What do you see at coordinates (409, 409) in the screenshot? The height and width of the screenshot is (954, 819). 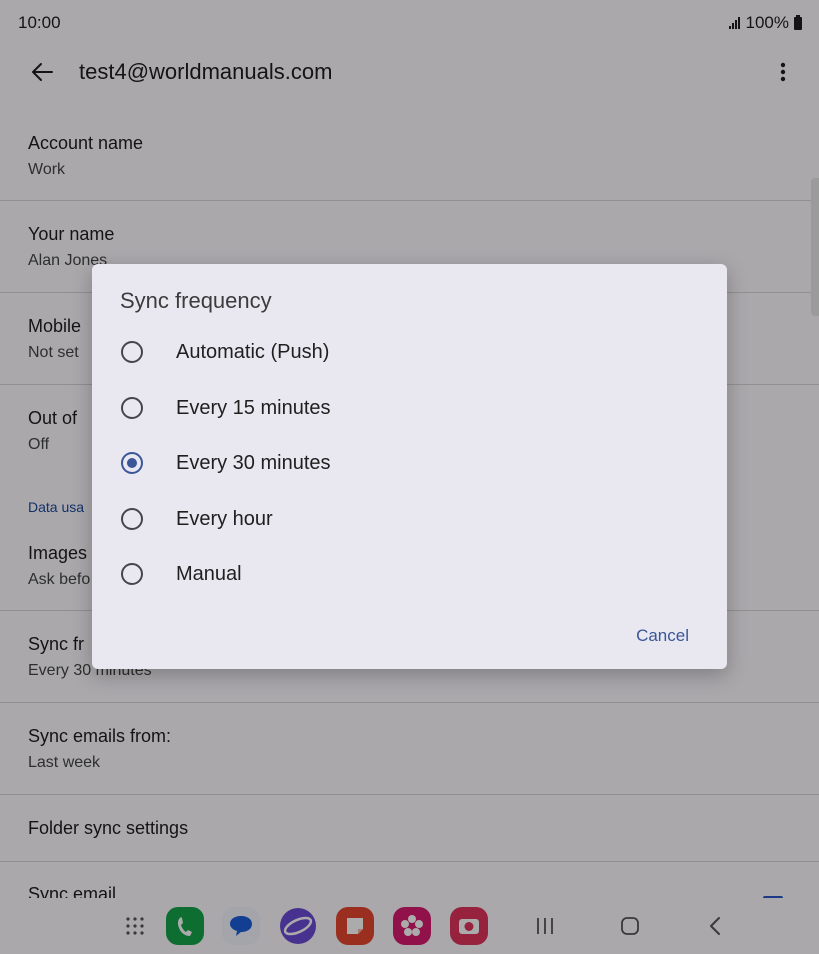 I see `option-every-15-minutes: Every 15 minutes` at bounding box center [409, 409].